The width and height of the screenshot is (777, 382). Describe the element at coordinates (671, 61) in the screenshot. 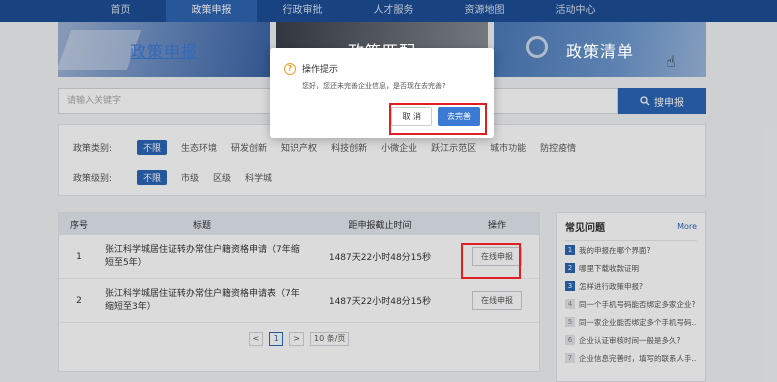

I see `hand-cursor-icon: ☝` at that location.